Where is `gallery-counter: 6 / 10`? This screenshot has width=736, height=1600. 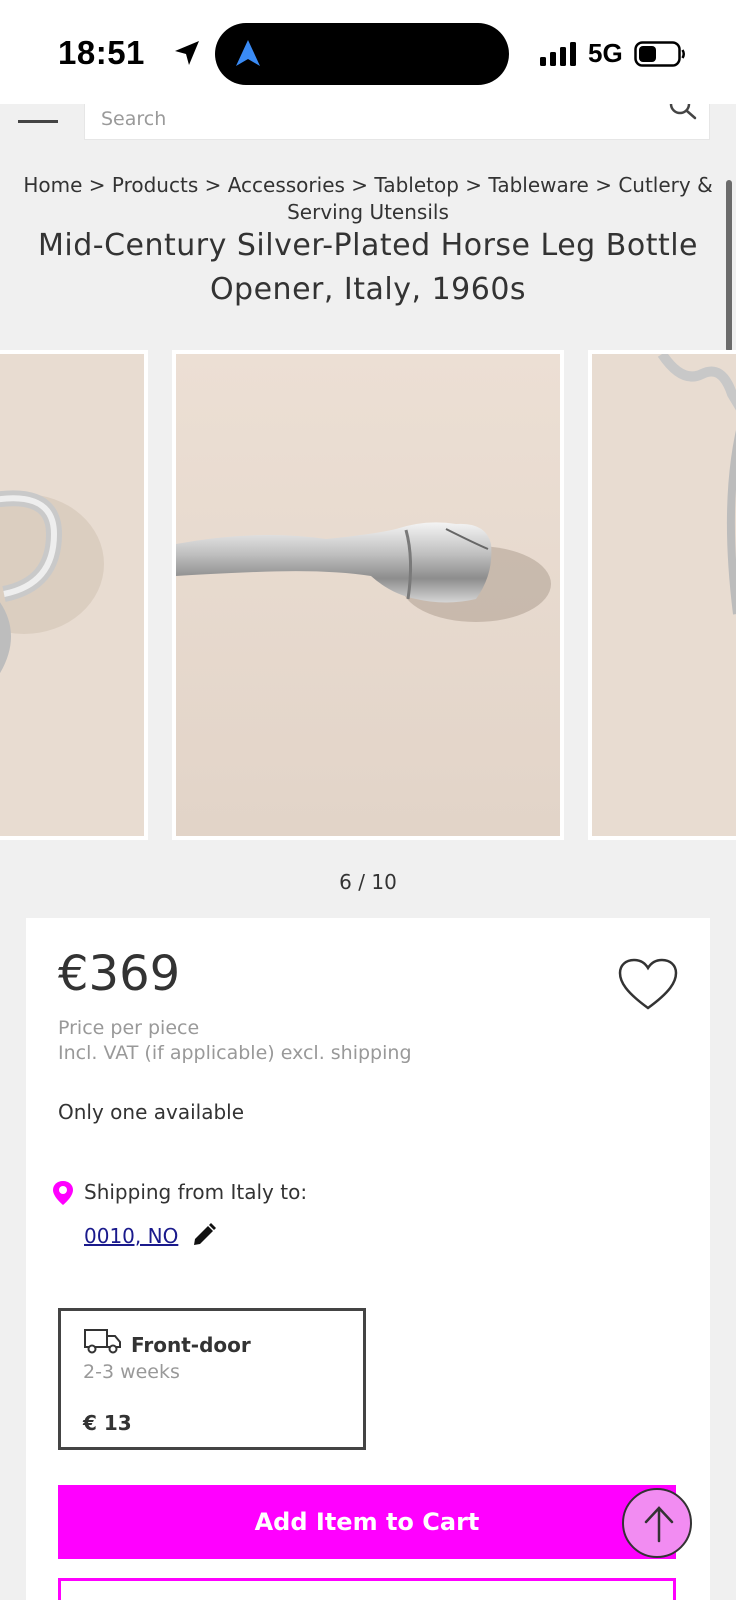 gallery-counter: 6 / 10 is located at coordinates (368, 882).